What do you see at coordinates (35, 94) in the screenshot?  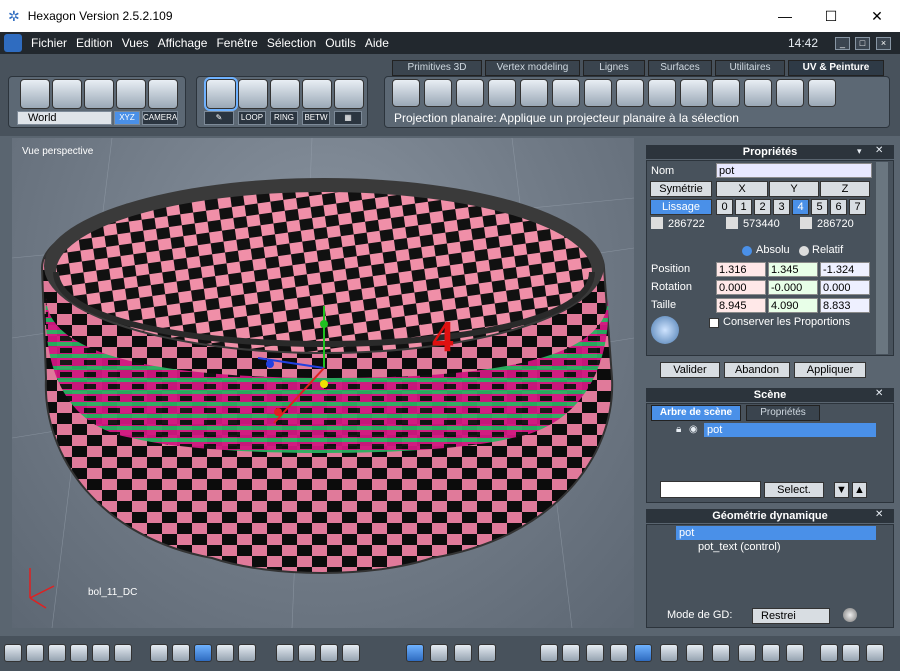 I see `arrow-select-icon` at bounding box center [35, 94].